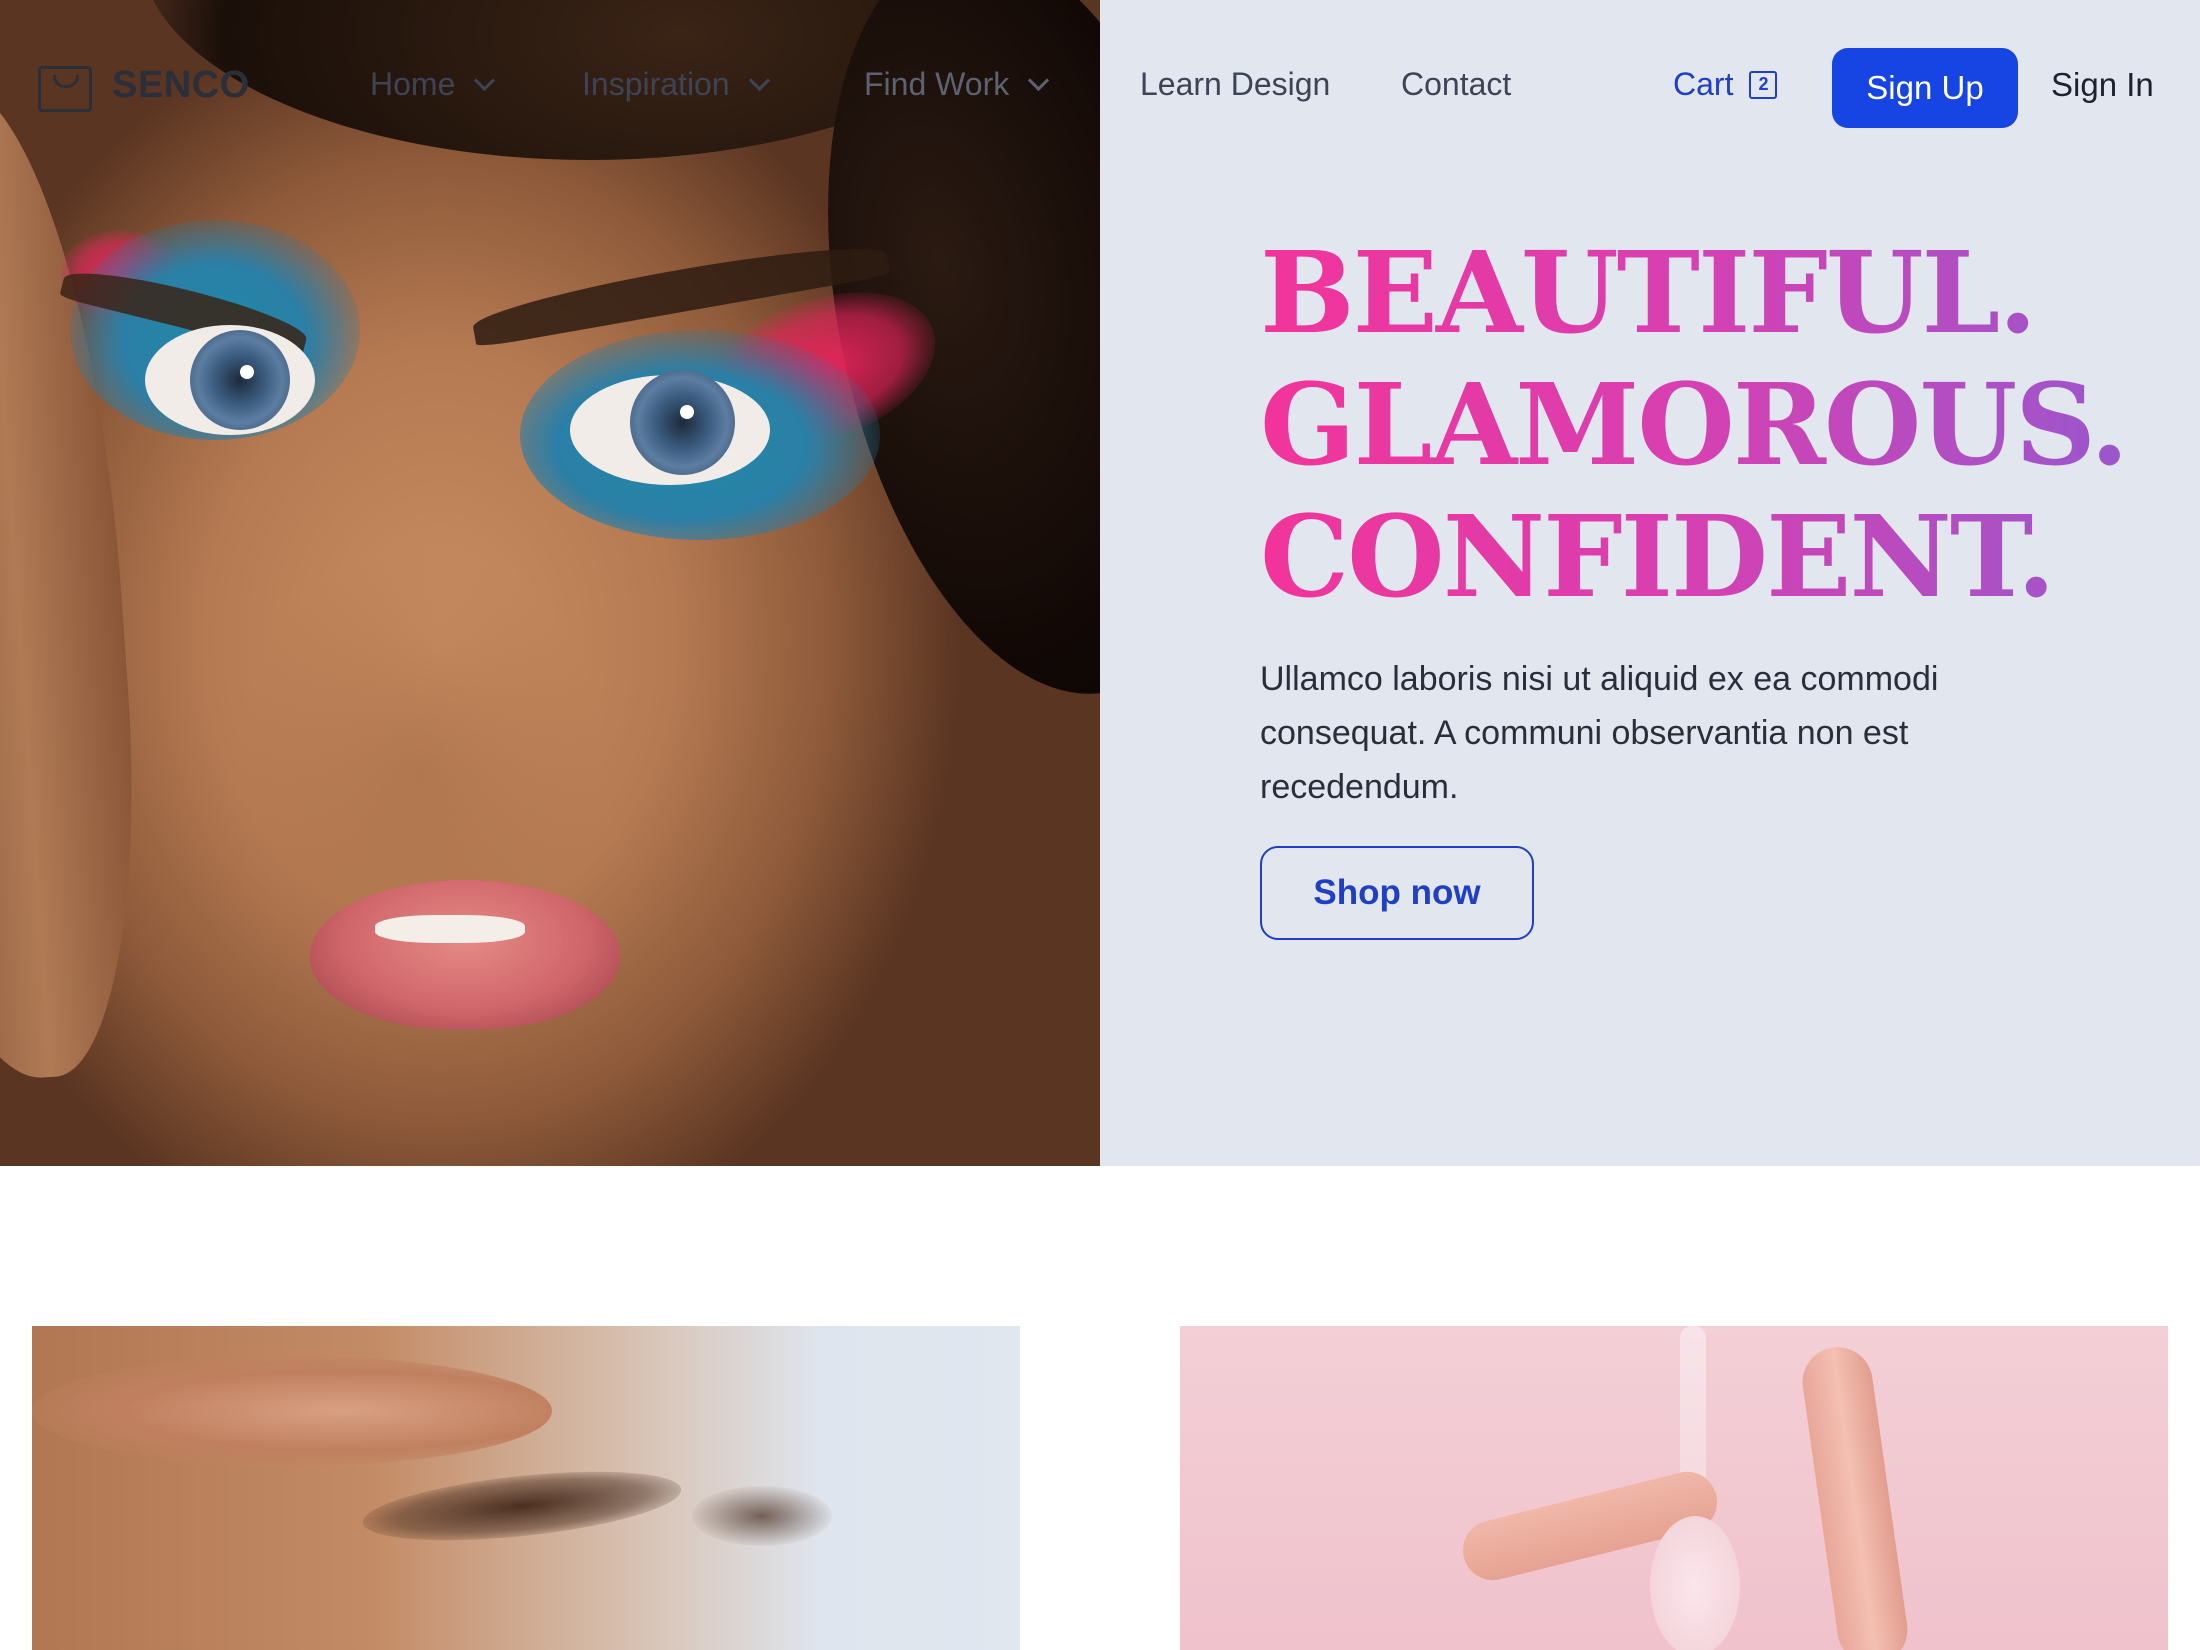 This screenshot has height=1650, width=2200. I want to click on shopping-bag-icon, so click(65, 89).